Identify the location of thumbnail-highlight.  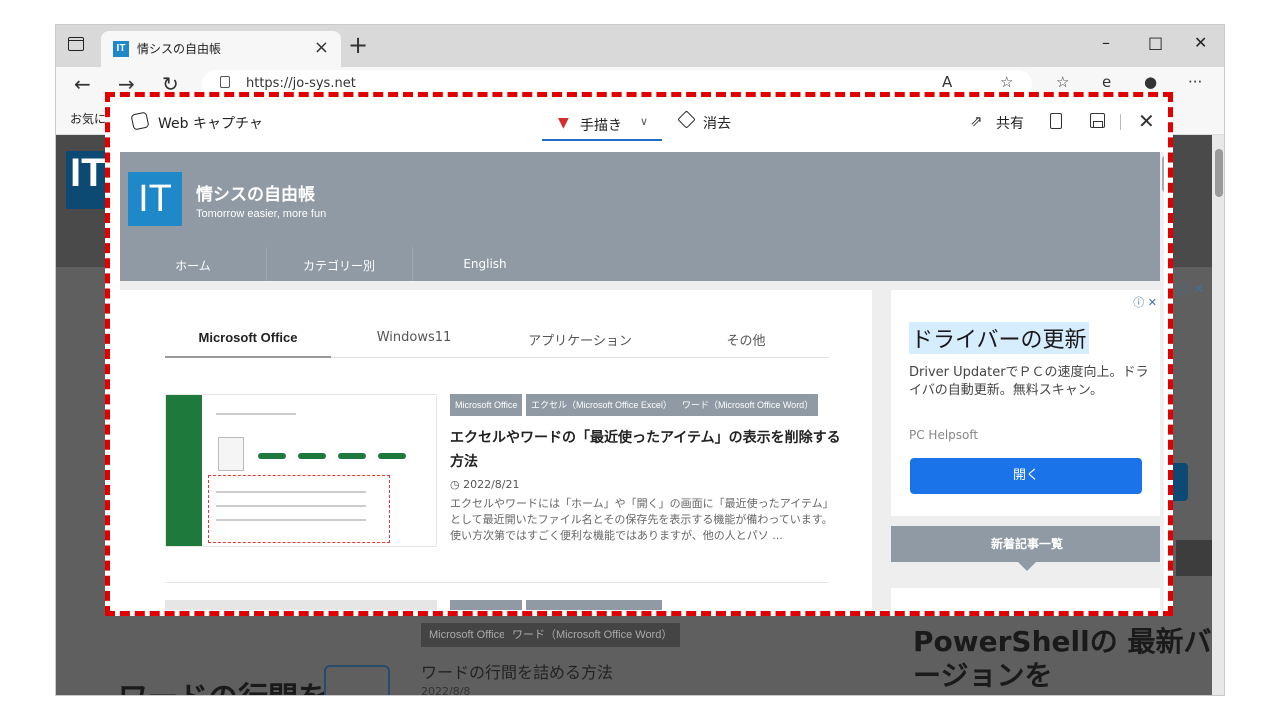
(299, 509).